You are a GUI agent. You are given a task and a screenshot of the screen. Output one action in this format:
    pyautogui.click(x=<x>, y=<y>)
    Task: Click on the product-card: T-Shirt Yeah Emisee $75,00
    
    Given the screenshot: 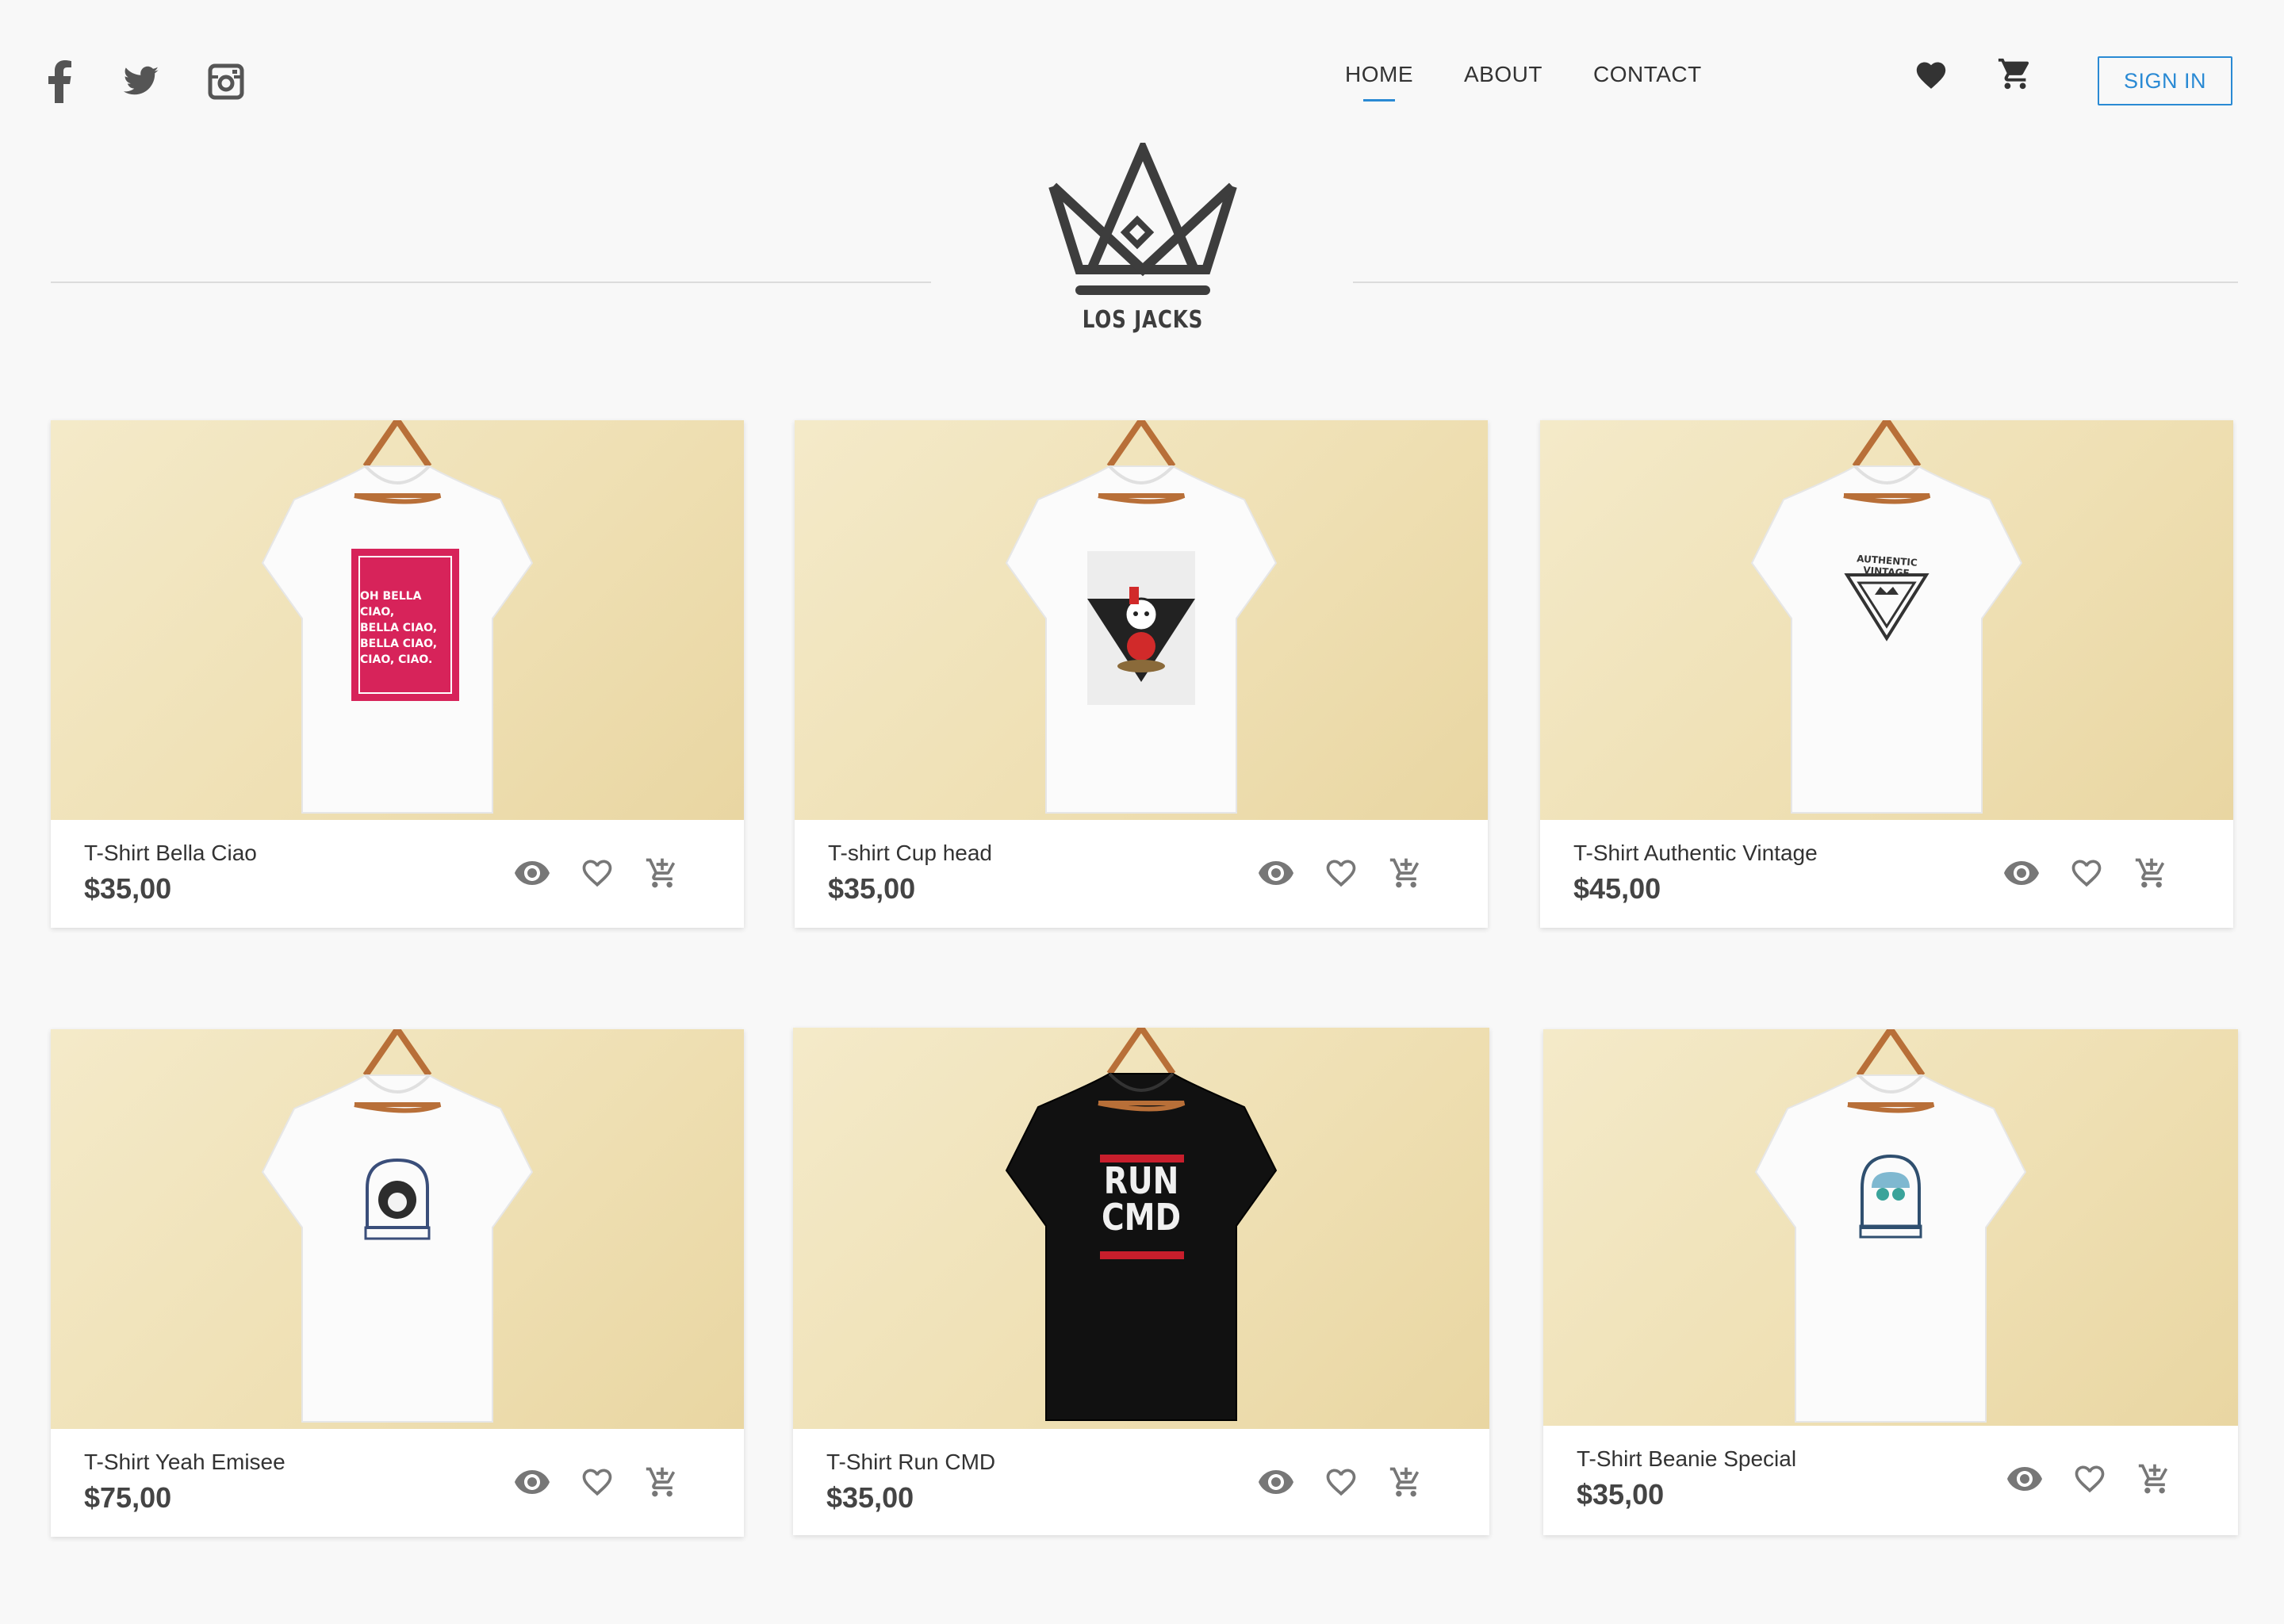 What is the action you would take?
    pyautogui.click(x=397, y=1283)
    